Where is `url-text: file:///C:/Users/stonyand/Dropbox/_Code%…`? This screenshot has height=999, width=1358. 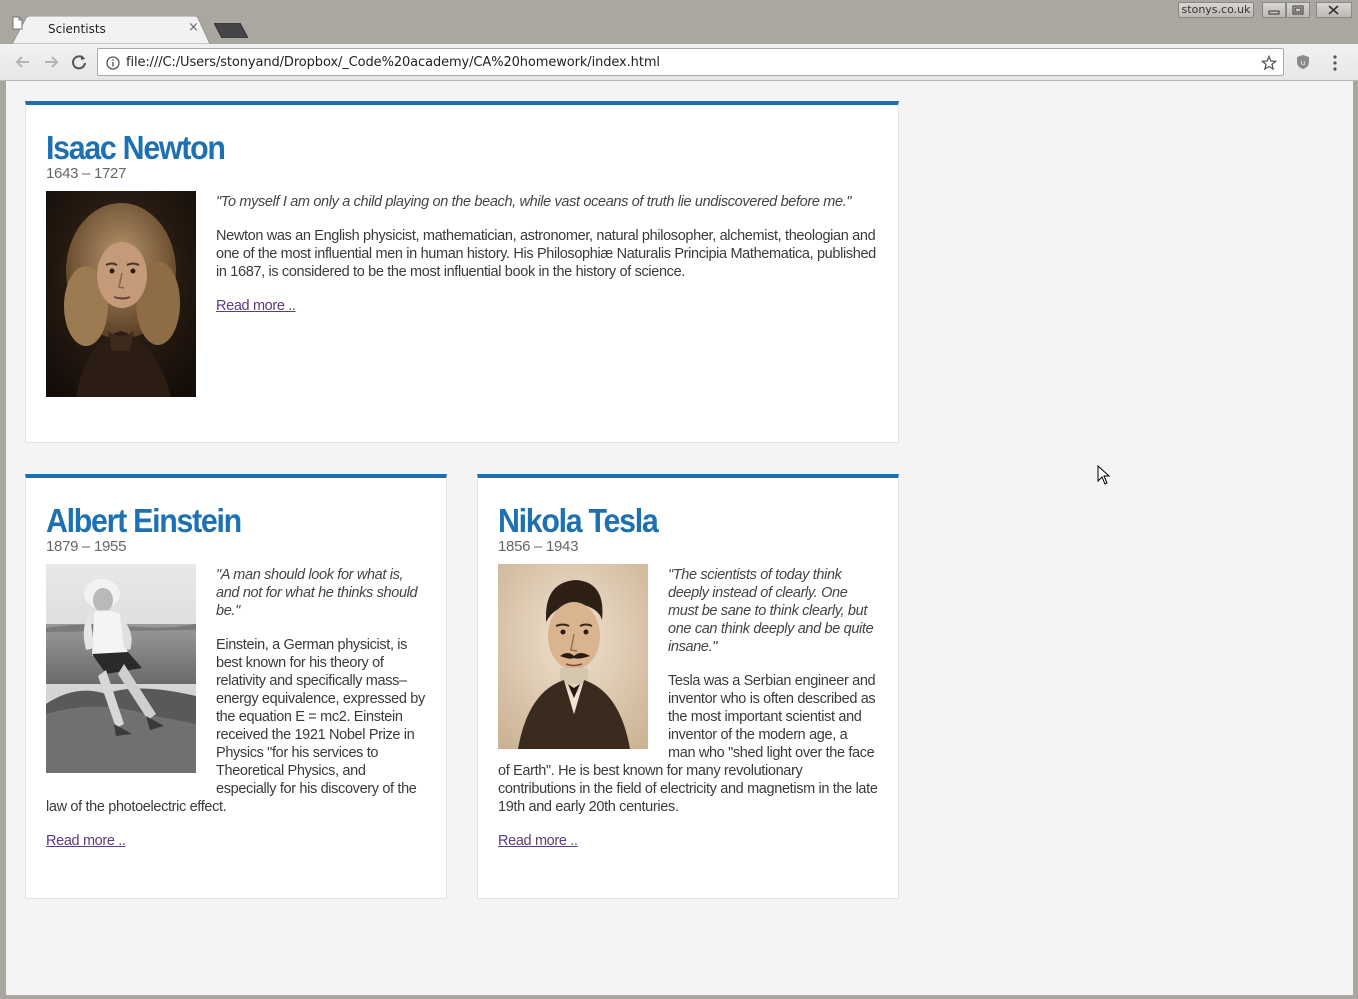
url-text: file:///C:/Users/stonyand/Dropbox/_Code%… is located at coordinates (393, 62).